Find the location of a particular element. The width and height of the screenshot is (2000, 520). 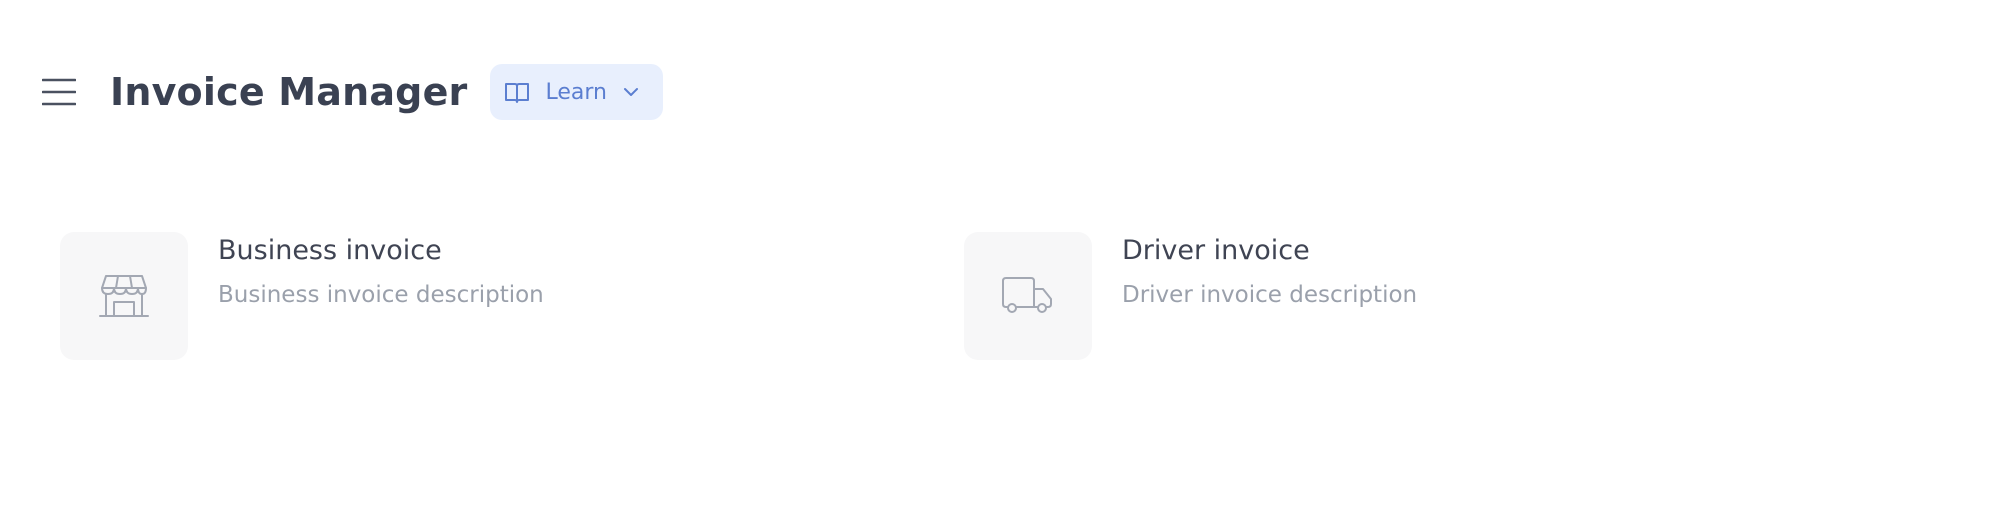

business-invoice-icon-tile is located at coordinates (124, 296).